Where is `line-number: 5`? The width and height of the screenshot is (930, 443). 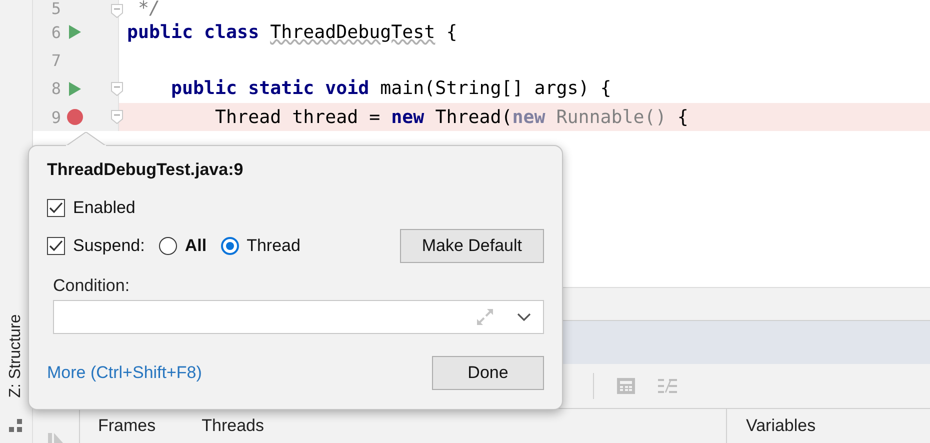
line-number: 5 is located at coordinates (55, 9).